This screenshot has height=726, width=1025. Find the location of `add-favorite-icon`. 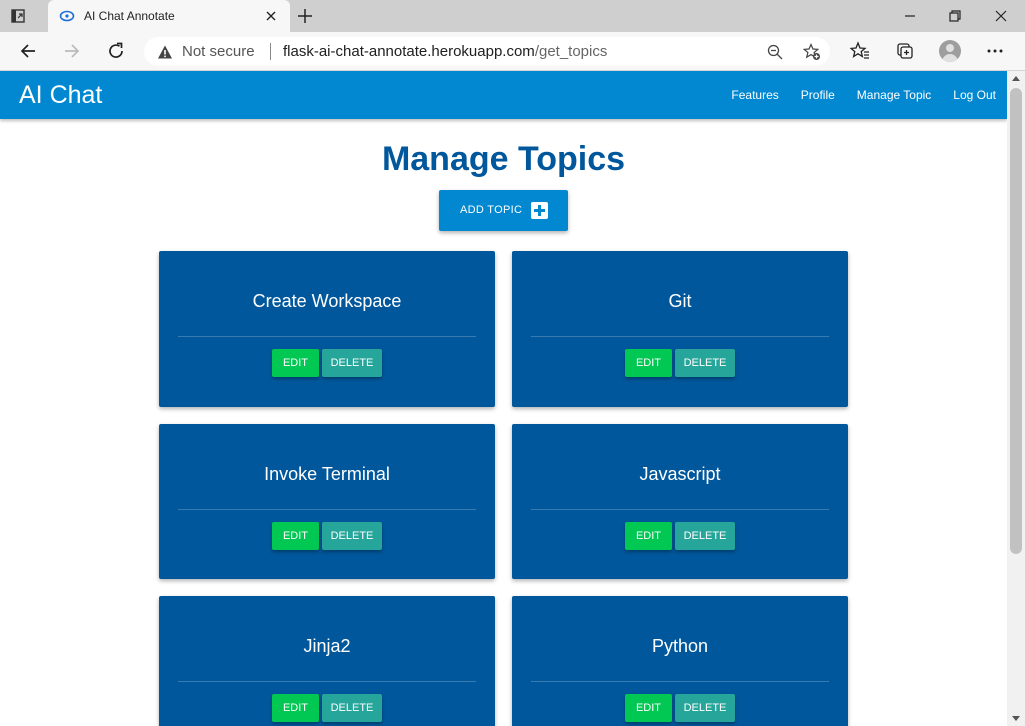

add-favorite-icon is located at coordinates (812, 52).